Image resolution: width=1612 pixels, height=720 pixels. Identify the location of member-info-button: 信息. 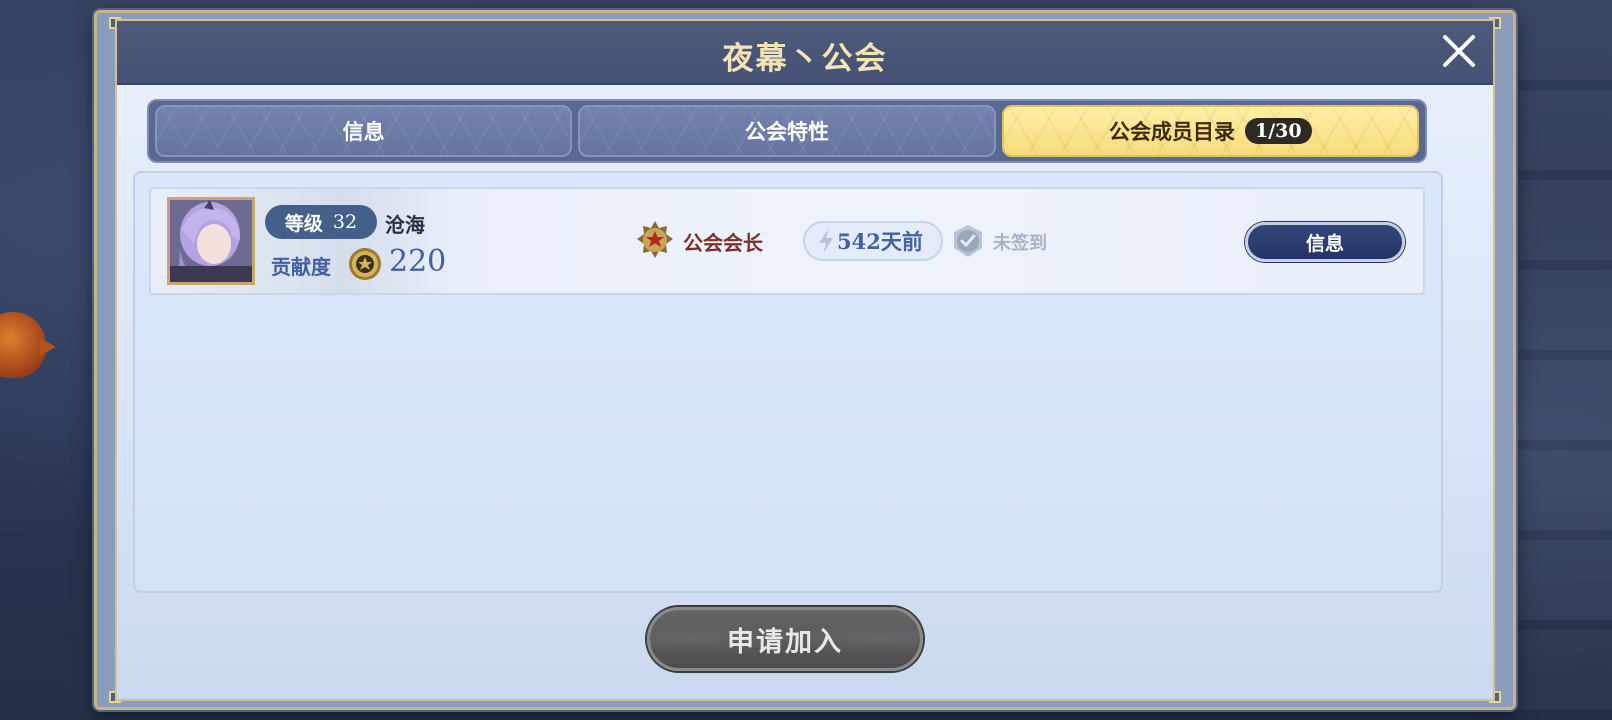
(1325, 242).